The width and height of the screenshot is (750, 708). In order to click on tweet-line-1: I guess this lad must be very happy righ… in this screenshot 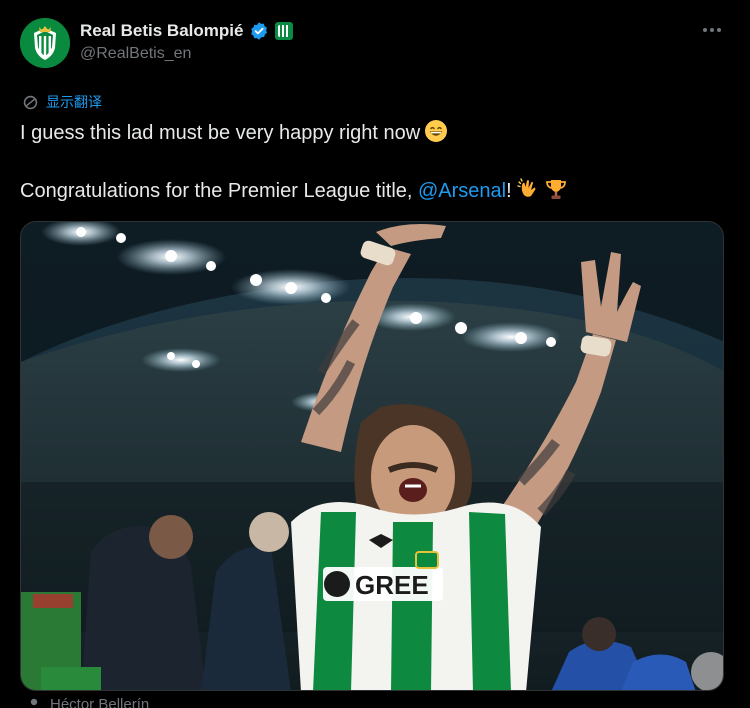, I will do `click(370, 133)`.